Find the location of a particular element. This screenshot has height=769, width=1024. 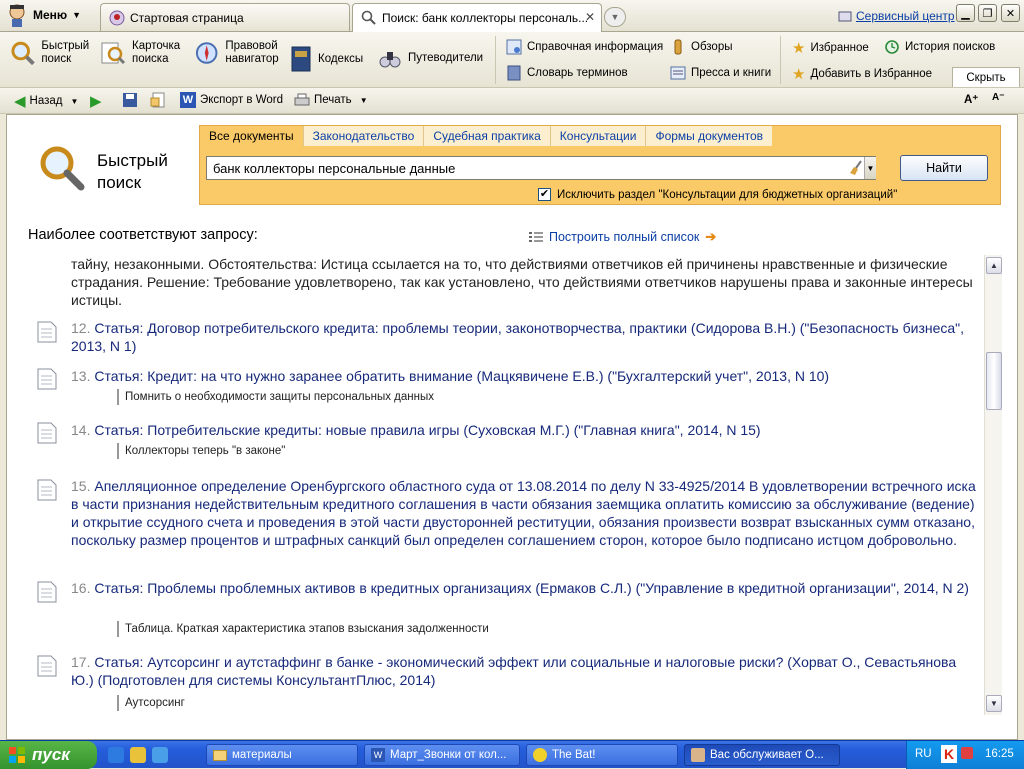

glossary-button: Словарь терминов is located at coordinates (567, 73).